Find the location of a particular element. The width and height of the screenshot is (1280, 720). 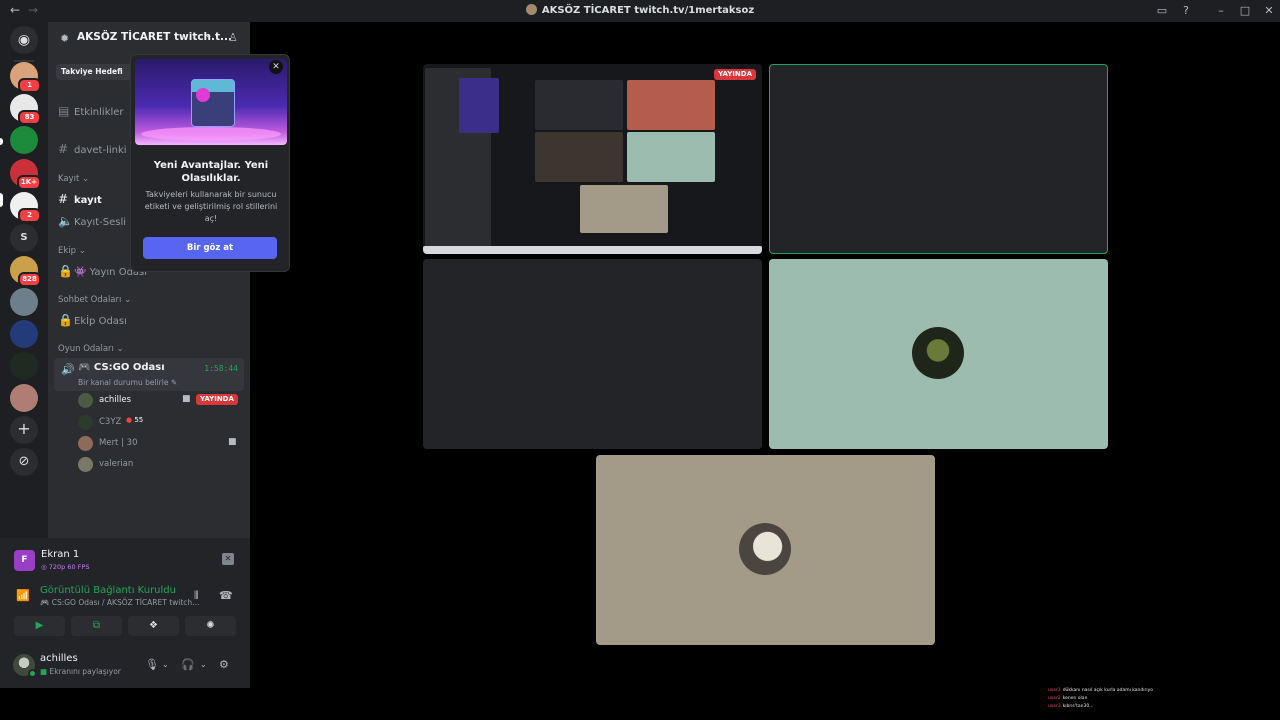

window-title: AKSÖZ TİCARET twitch.tv/1mertaksoz is located at coordinates (640, 10).